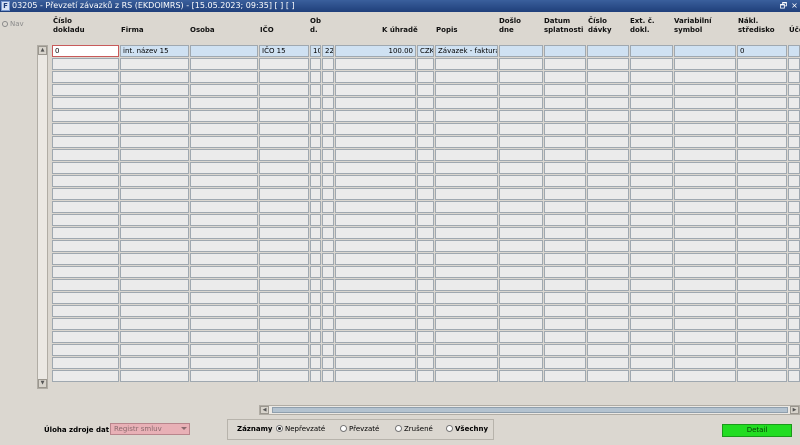 The image size is (800, 445). Describe the element at coordinates (315, 51) in the screenshot. I see `cell-obd: 10` at that location.